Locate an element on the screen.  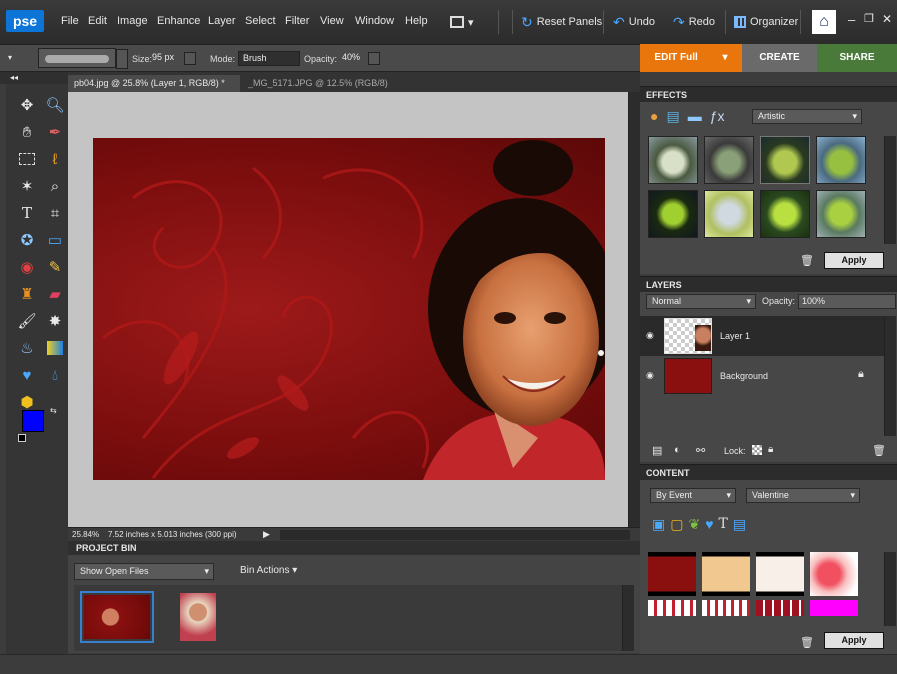
eyedropper-tool-icon: ✒ is located at coordinates (55, 132).